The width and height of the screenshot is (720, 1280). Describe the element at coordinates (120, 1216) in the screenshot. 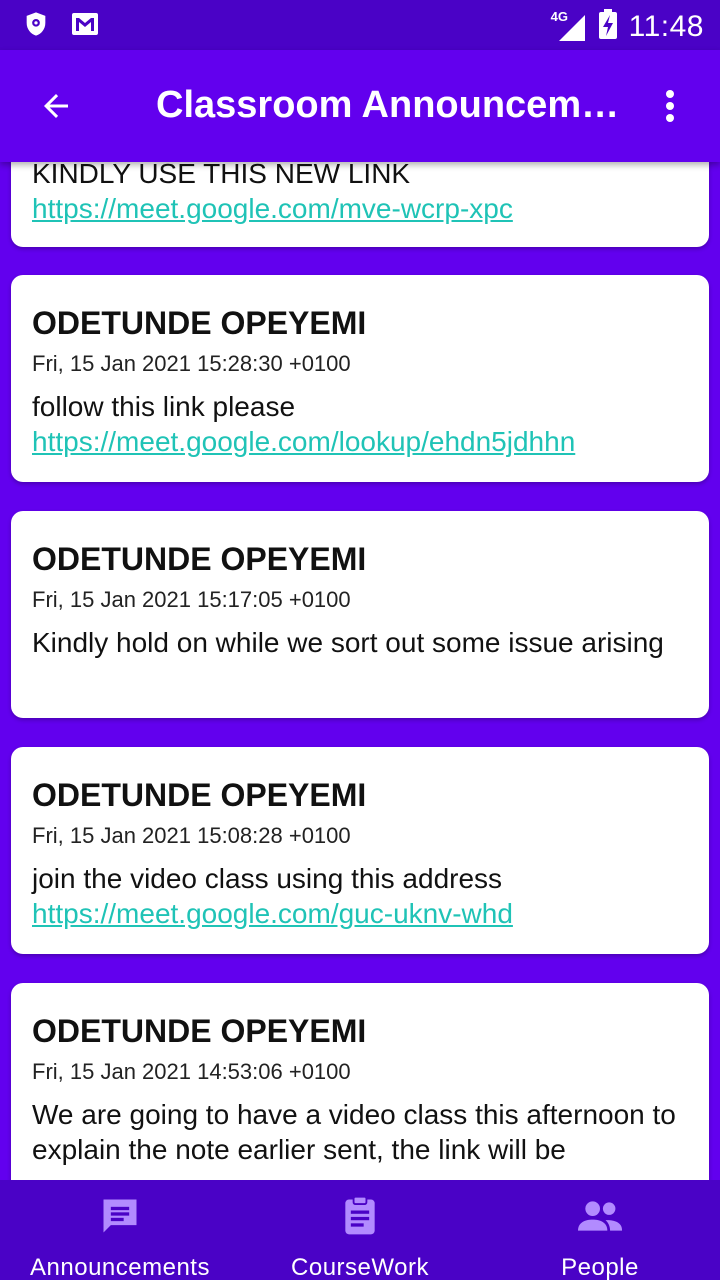

I see `announcement-icon` at that location.